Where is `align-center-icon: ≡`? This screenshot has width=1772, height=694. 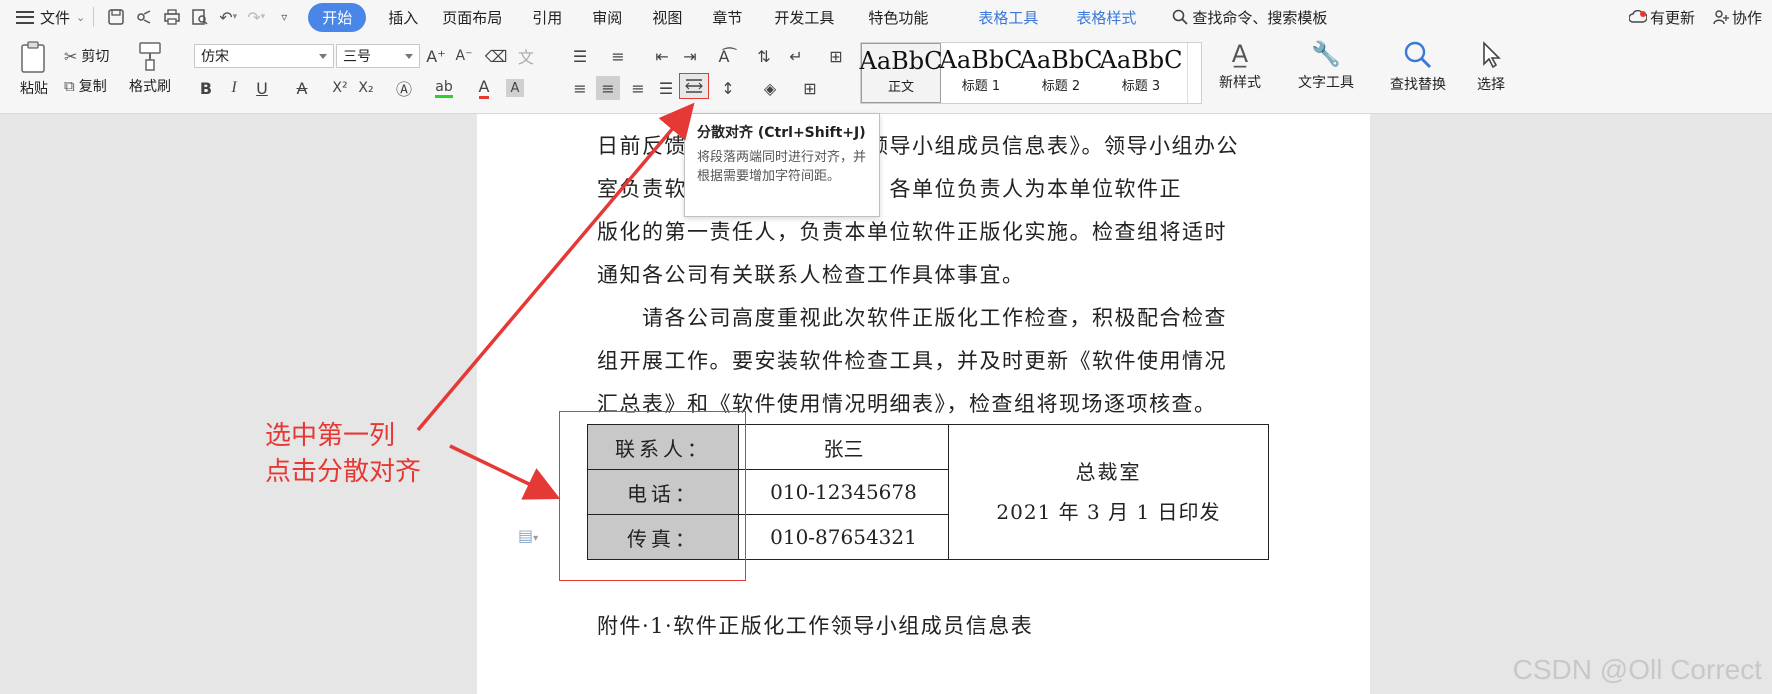
align-center-icon: ≡ is located at coordinates (608, 88).